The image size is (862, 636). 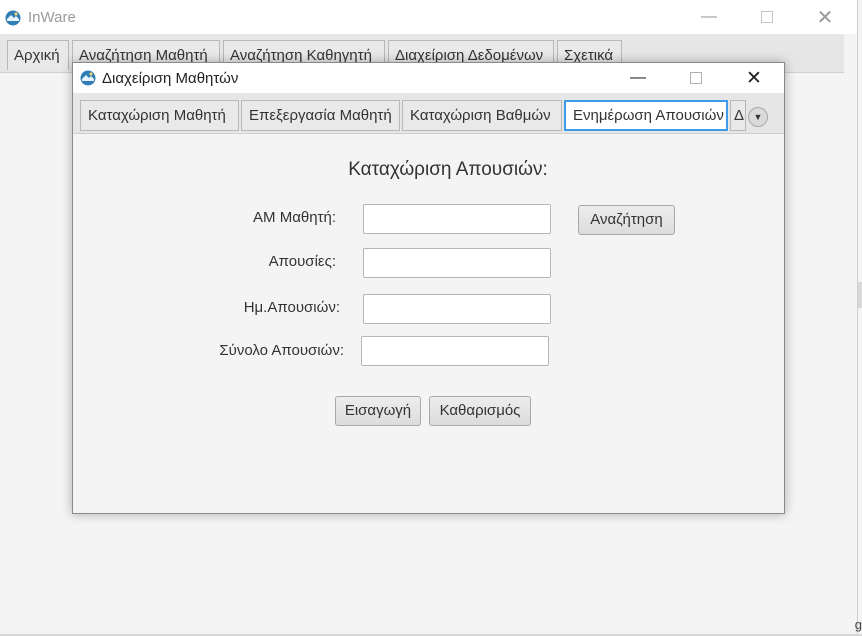 What do you see at coordinates (626, 220) in the screenshot?
I see `search-button: Αναζήτηση` at bounding box center [626, 220].